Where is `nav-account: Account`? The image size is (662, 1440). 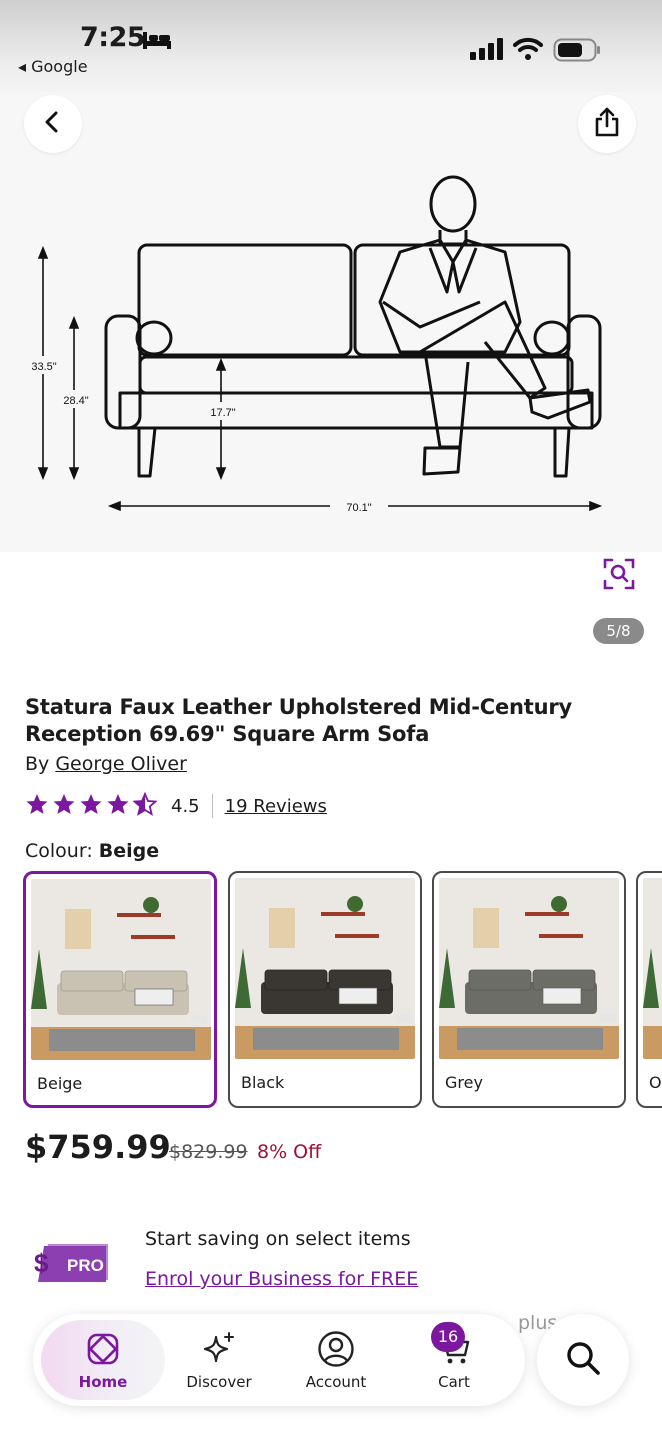 nav-account: Account is located at coordinates (336, 1360).